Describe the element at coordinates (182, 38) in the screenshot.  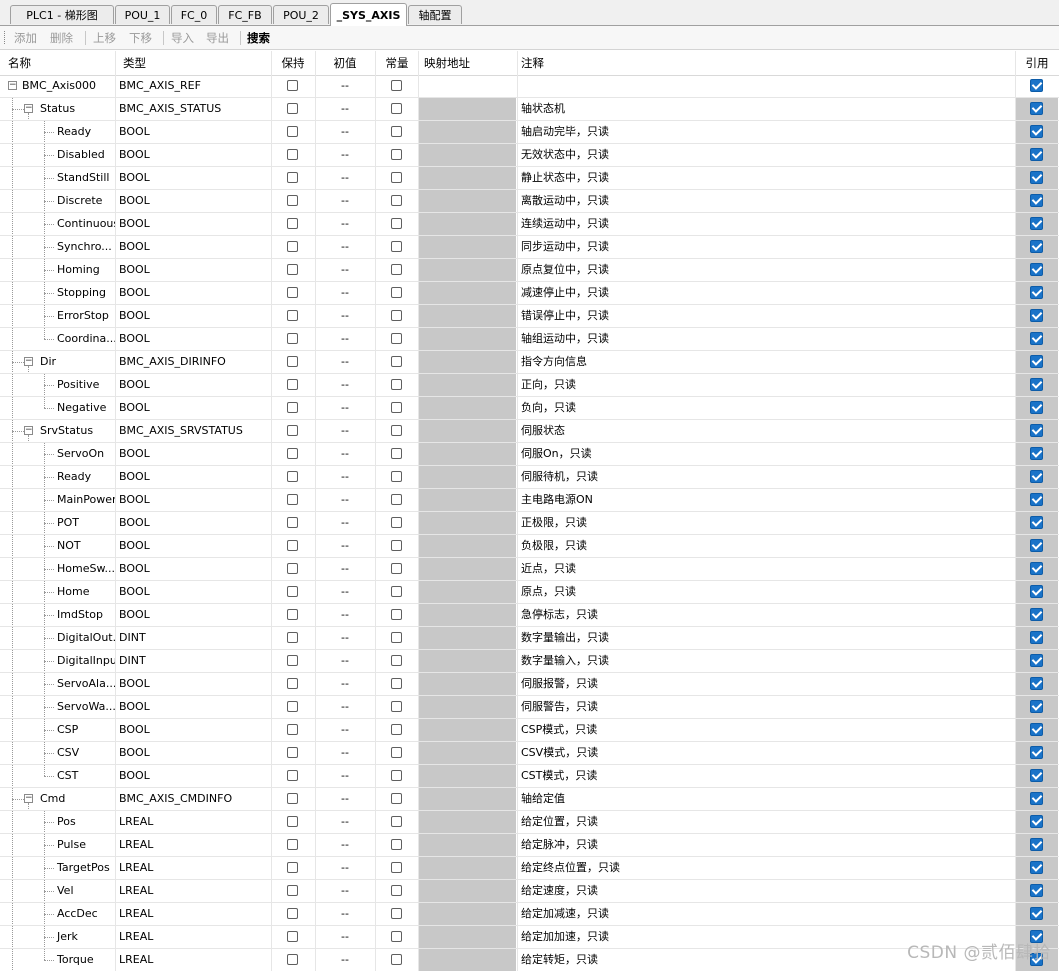
I see `import-button: 导入` at that location.